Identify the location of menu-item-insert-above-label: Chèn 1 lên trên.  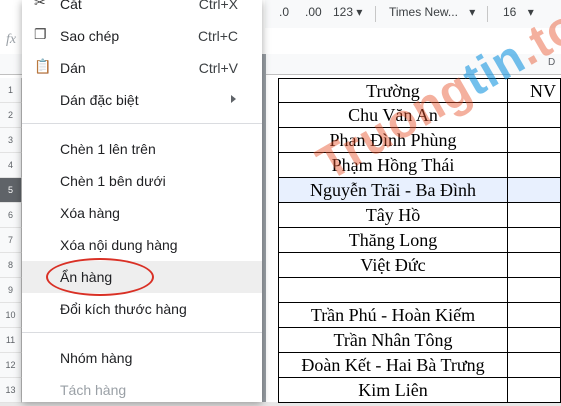
(108, 149).